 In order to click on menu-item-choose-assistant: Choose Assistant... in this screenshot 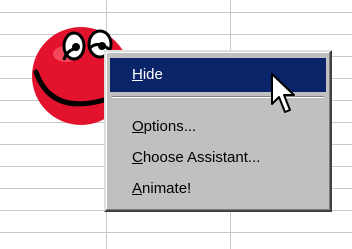, I will do `click(218, 158)`.